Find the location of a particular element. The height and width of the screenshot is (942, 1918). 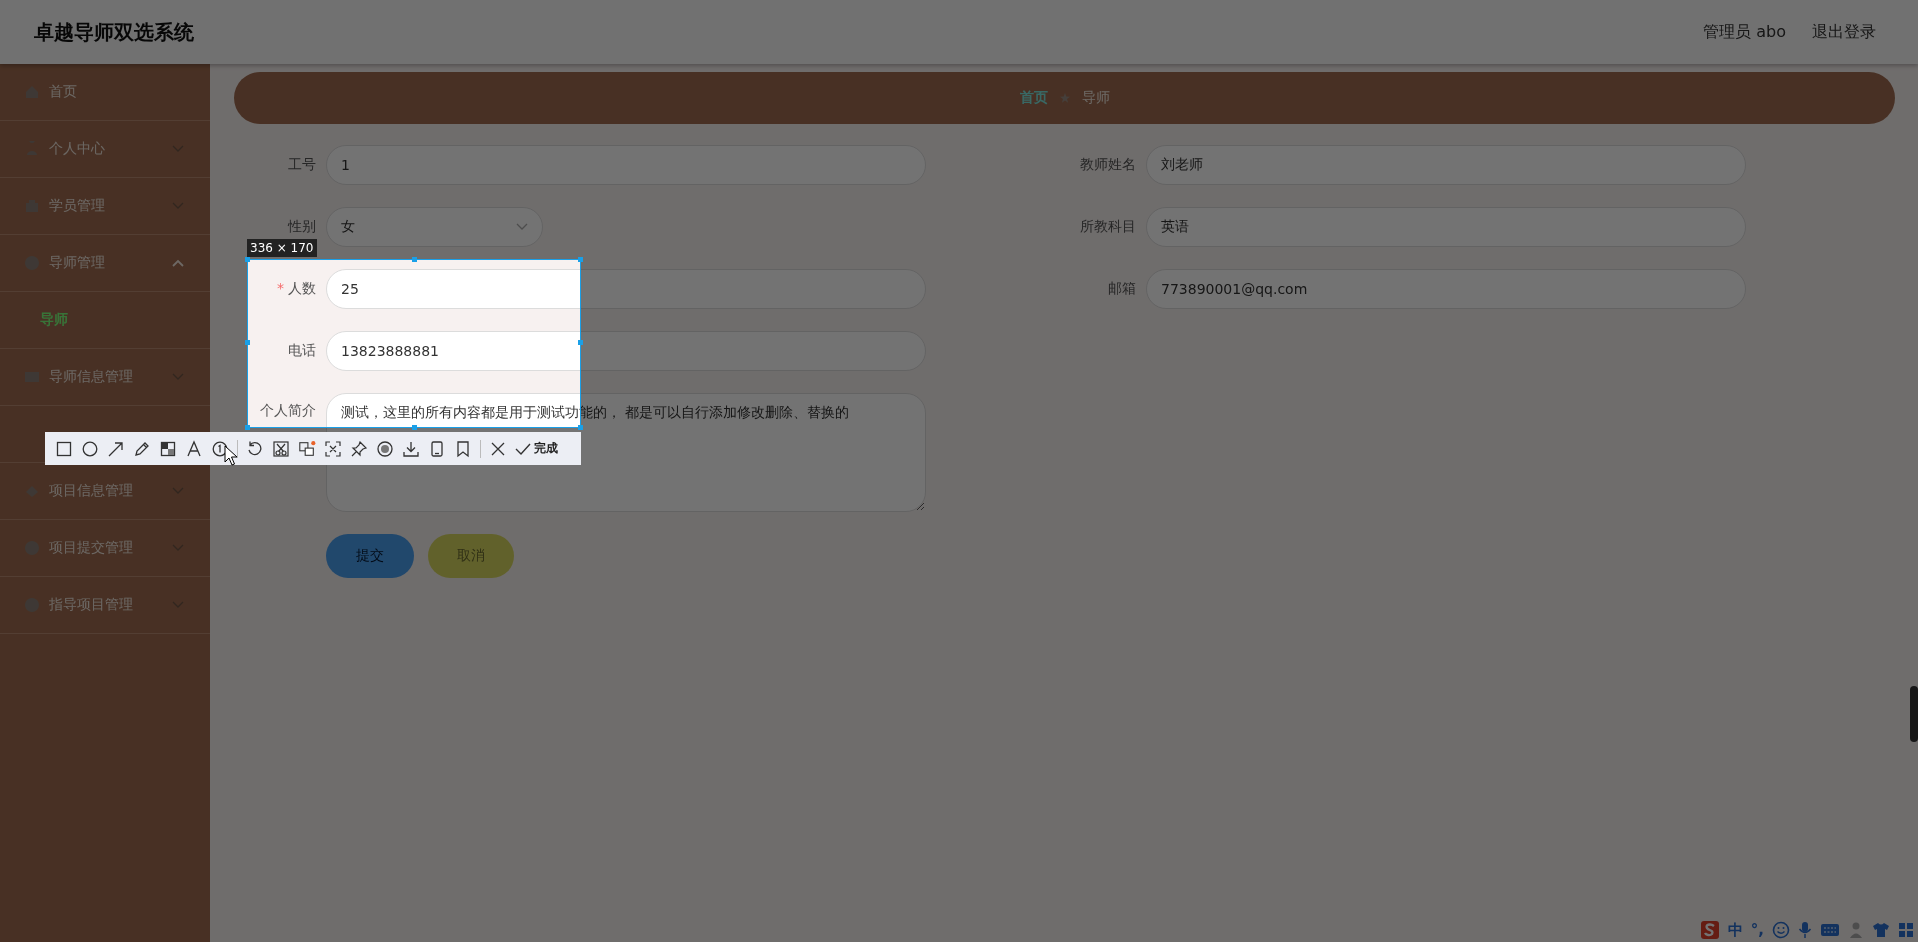

mosaic-icon is located at coordinates (168, 448).